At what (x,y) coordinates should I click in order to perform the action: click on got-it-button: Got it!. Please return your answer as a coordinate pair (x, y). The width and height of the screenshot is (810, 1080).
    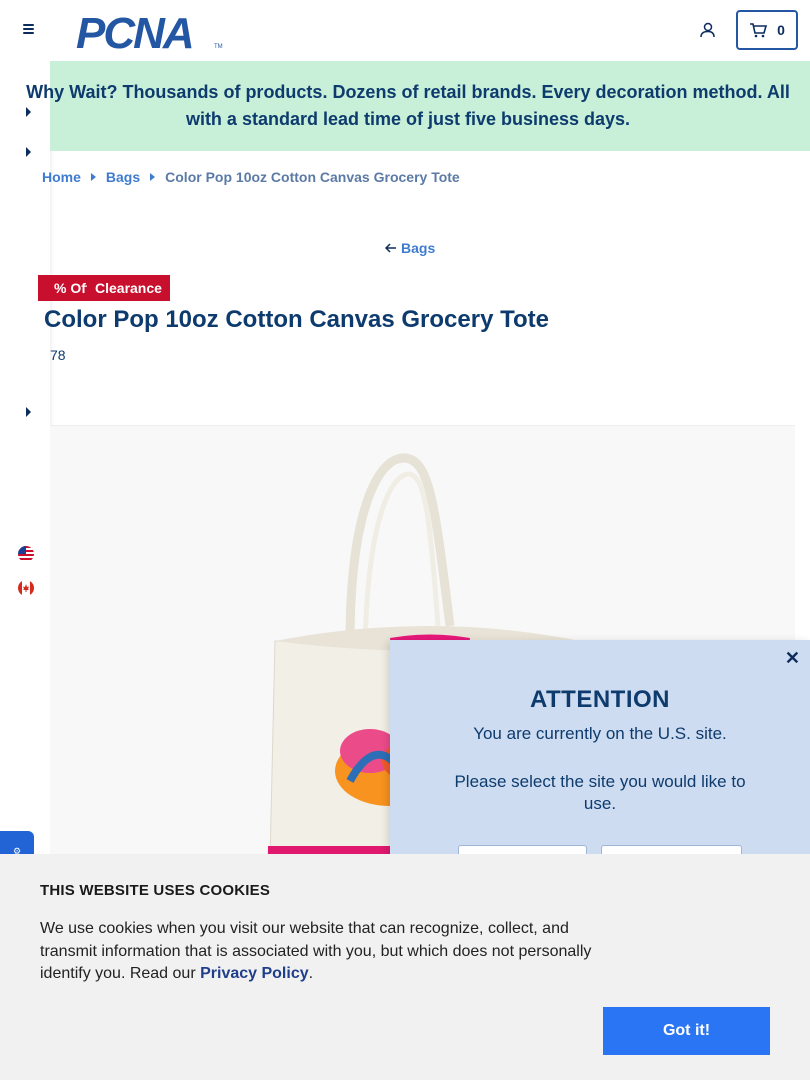
    Looking at the image, I should click on (686, 1031).